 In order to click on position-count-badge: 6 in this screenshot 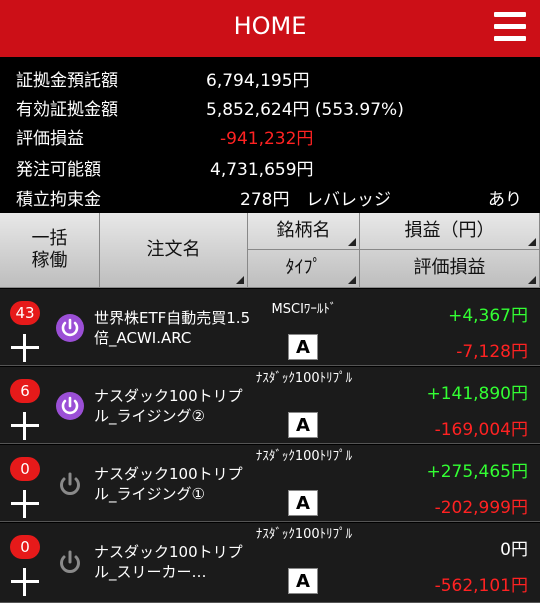, I will do `click(25, 391)`.